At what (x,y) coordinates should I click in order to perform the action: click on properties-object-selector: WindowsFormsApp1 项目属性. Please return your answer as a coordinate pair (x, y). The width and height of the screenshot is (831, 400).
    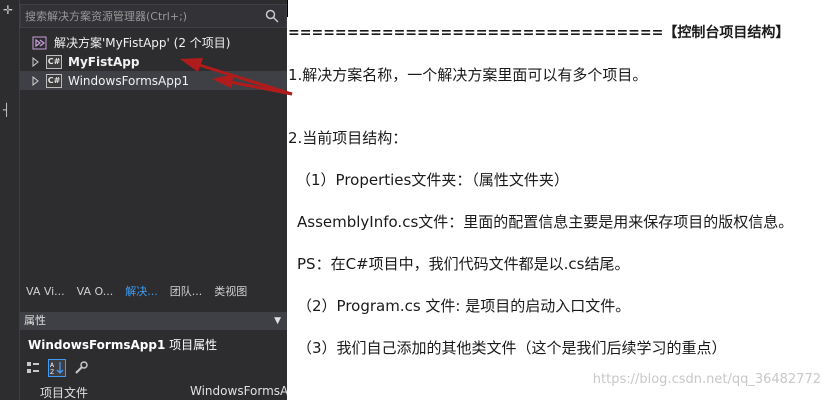
    Looking at the image, I should click on (122, 344).